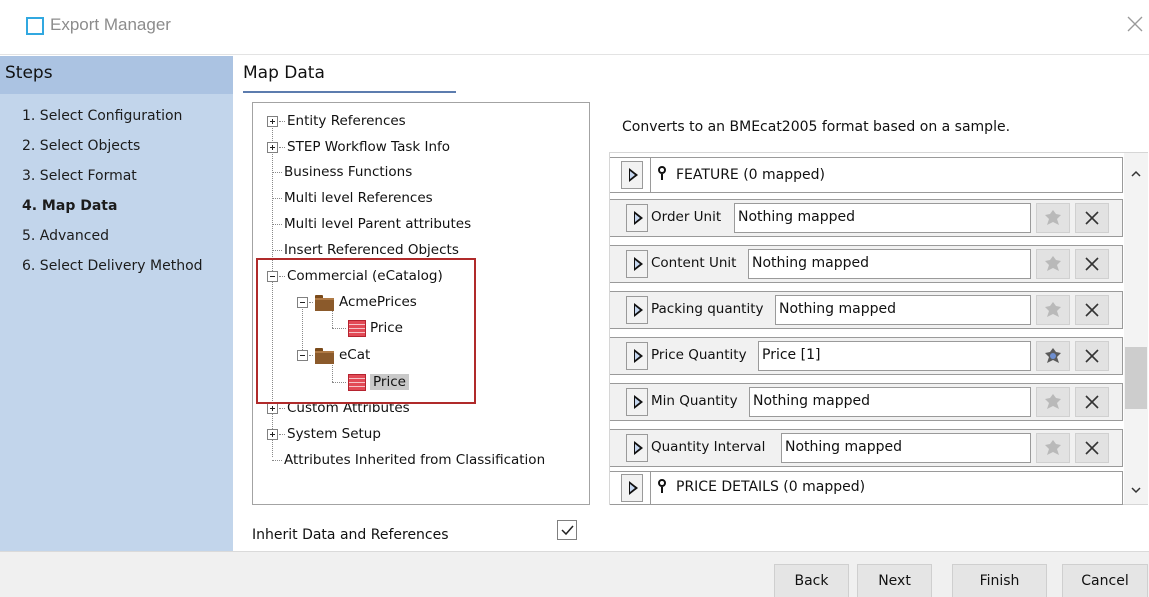  I want to click on step-select-objects: 2. Select Objects, so click(112, 153).